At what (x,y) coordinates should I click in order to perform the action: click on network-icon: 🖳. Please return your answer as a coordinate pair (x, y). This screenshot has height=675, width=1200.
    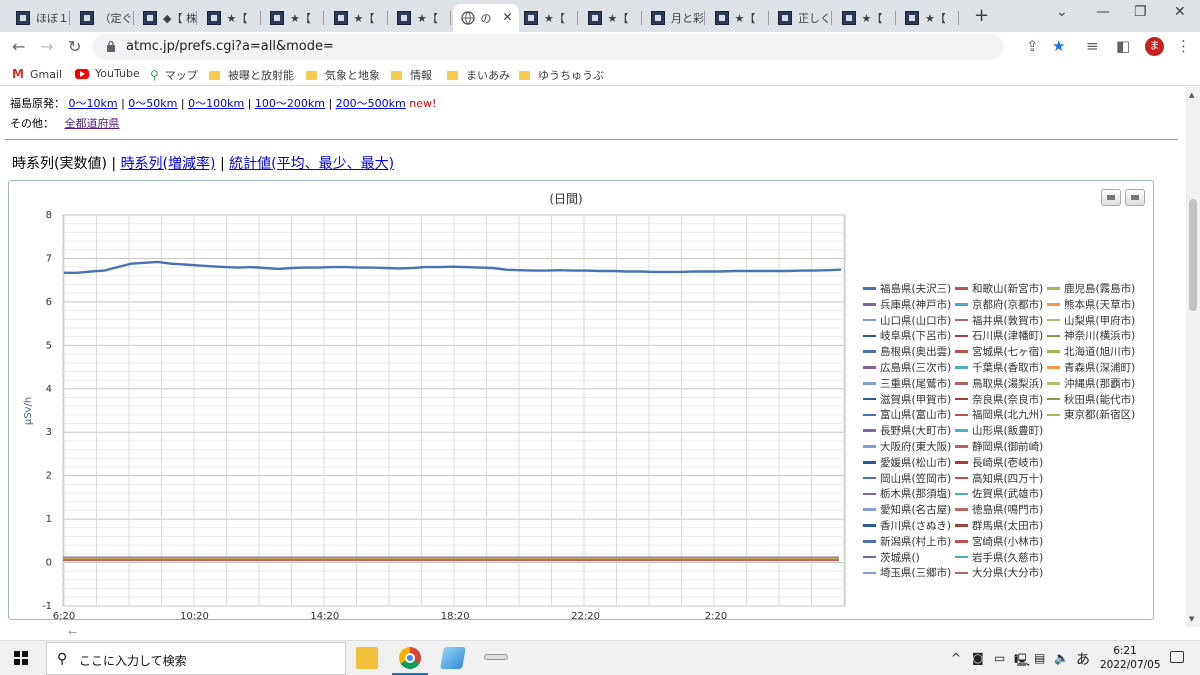
    Looking at the image, I should click on (1022, 661).